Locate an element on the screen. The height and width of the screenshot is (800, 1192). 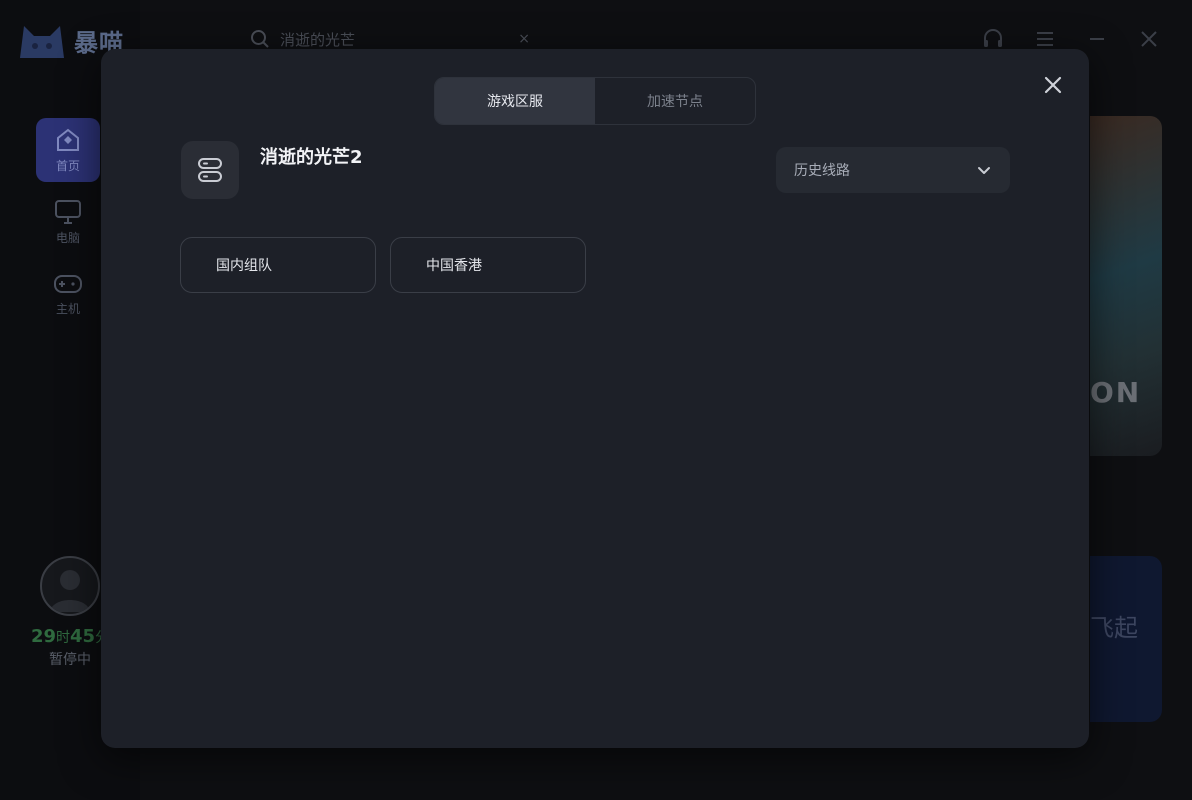
game-banner: ON is located at coordinates (1126, 286).